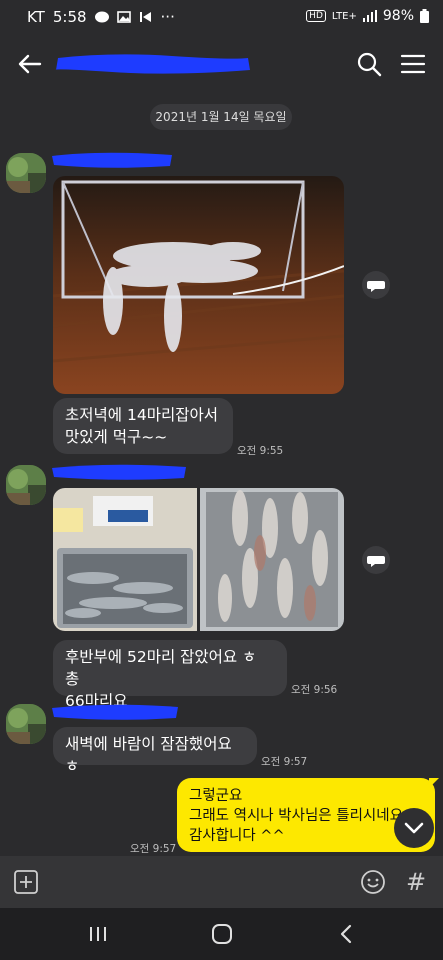 The height and width of the screenshot is (960, 443). I want to click on my-message-time: 오전 9:57, so click(153, 849).